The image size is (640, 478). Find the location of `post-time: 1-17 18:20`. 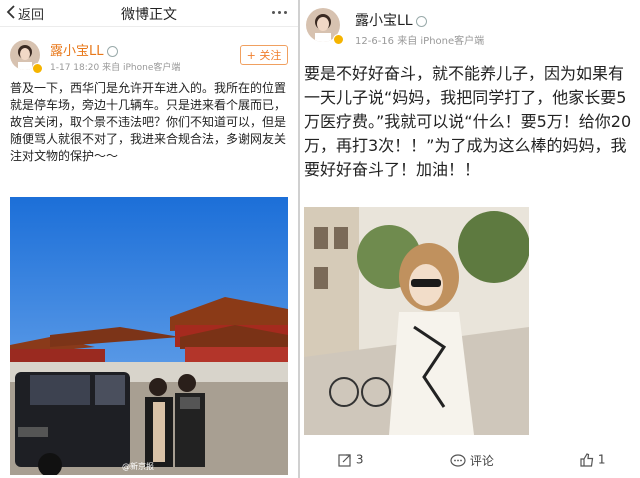

post-time: 1-17 18:20 is located at coordinates (75, 68).